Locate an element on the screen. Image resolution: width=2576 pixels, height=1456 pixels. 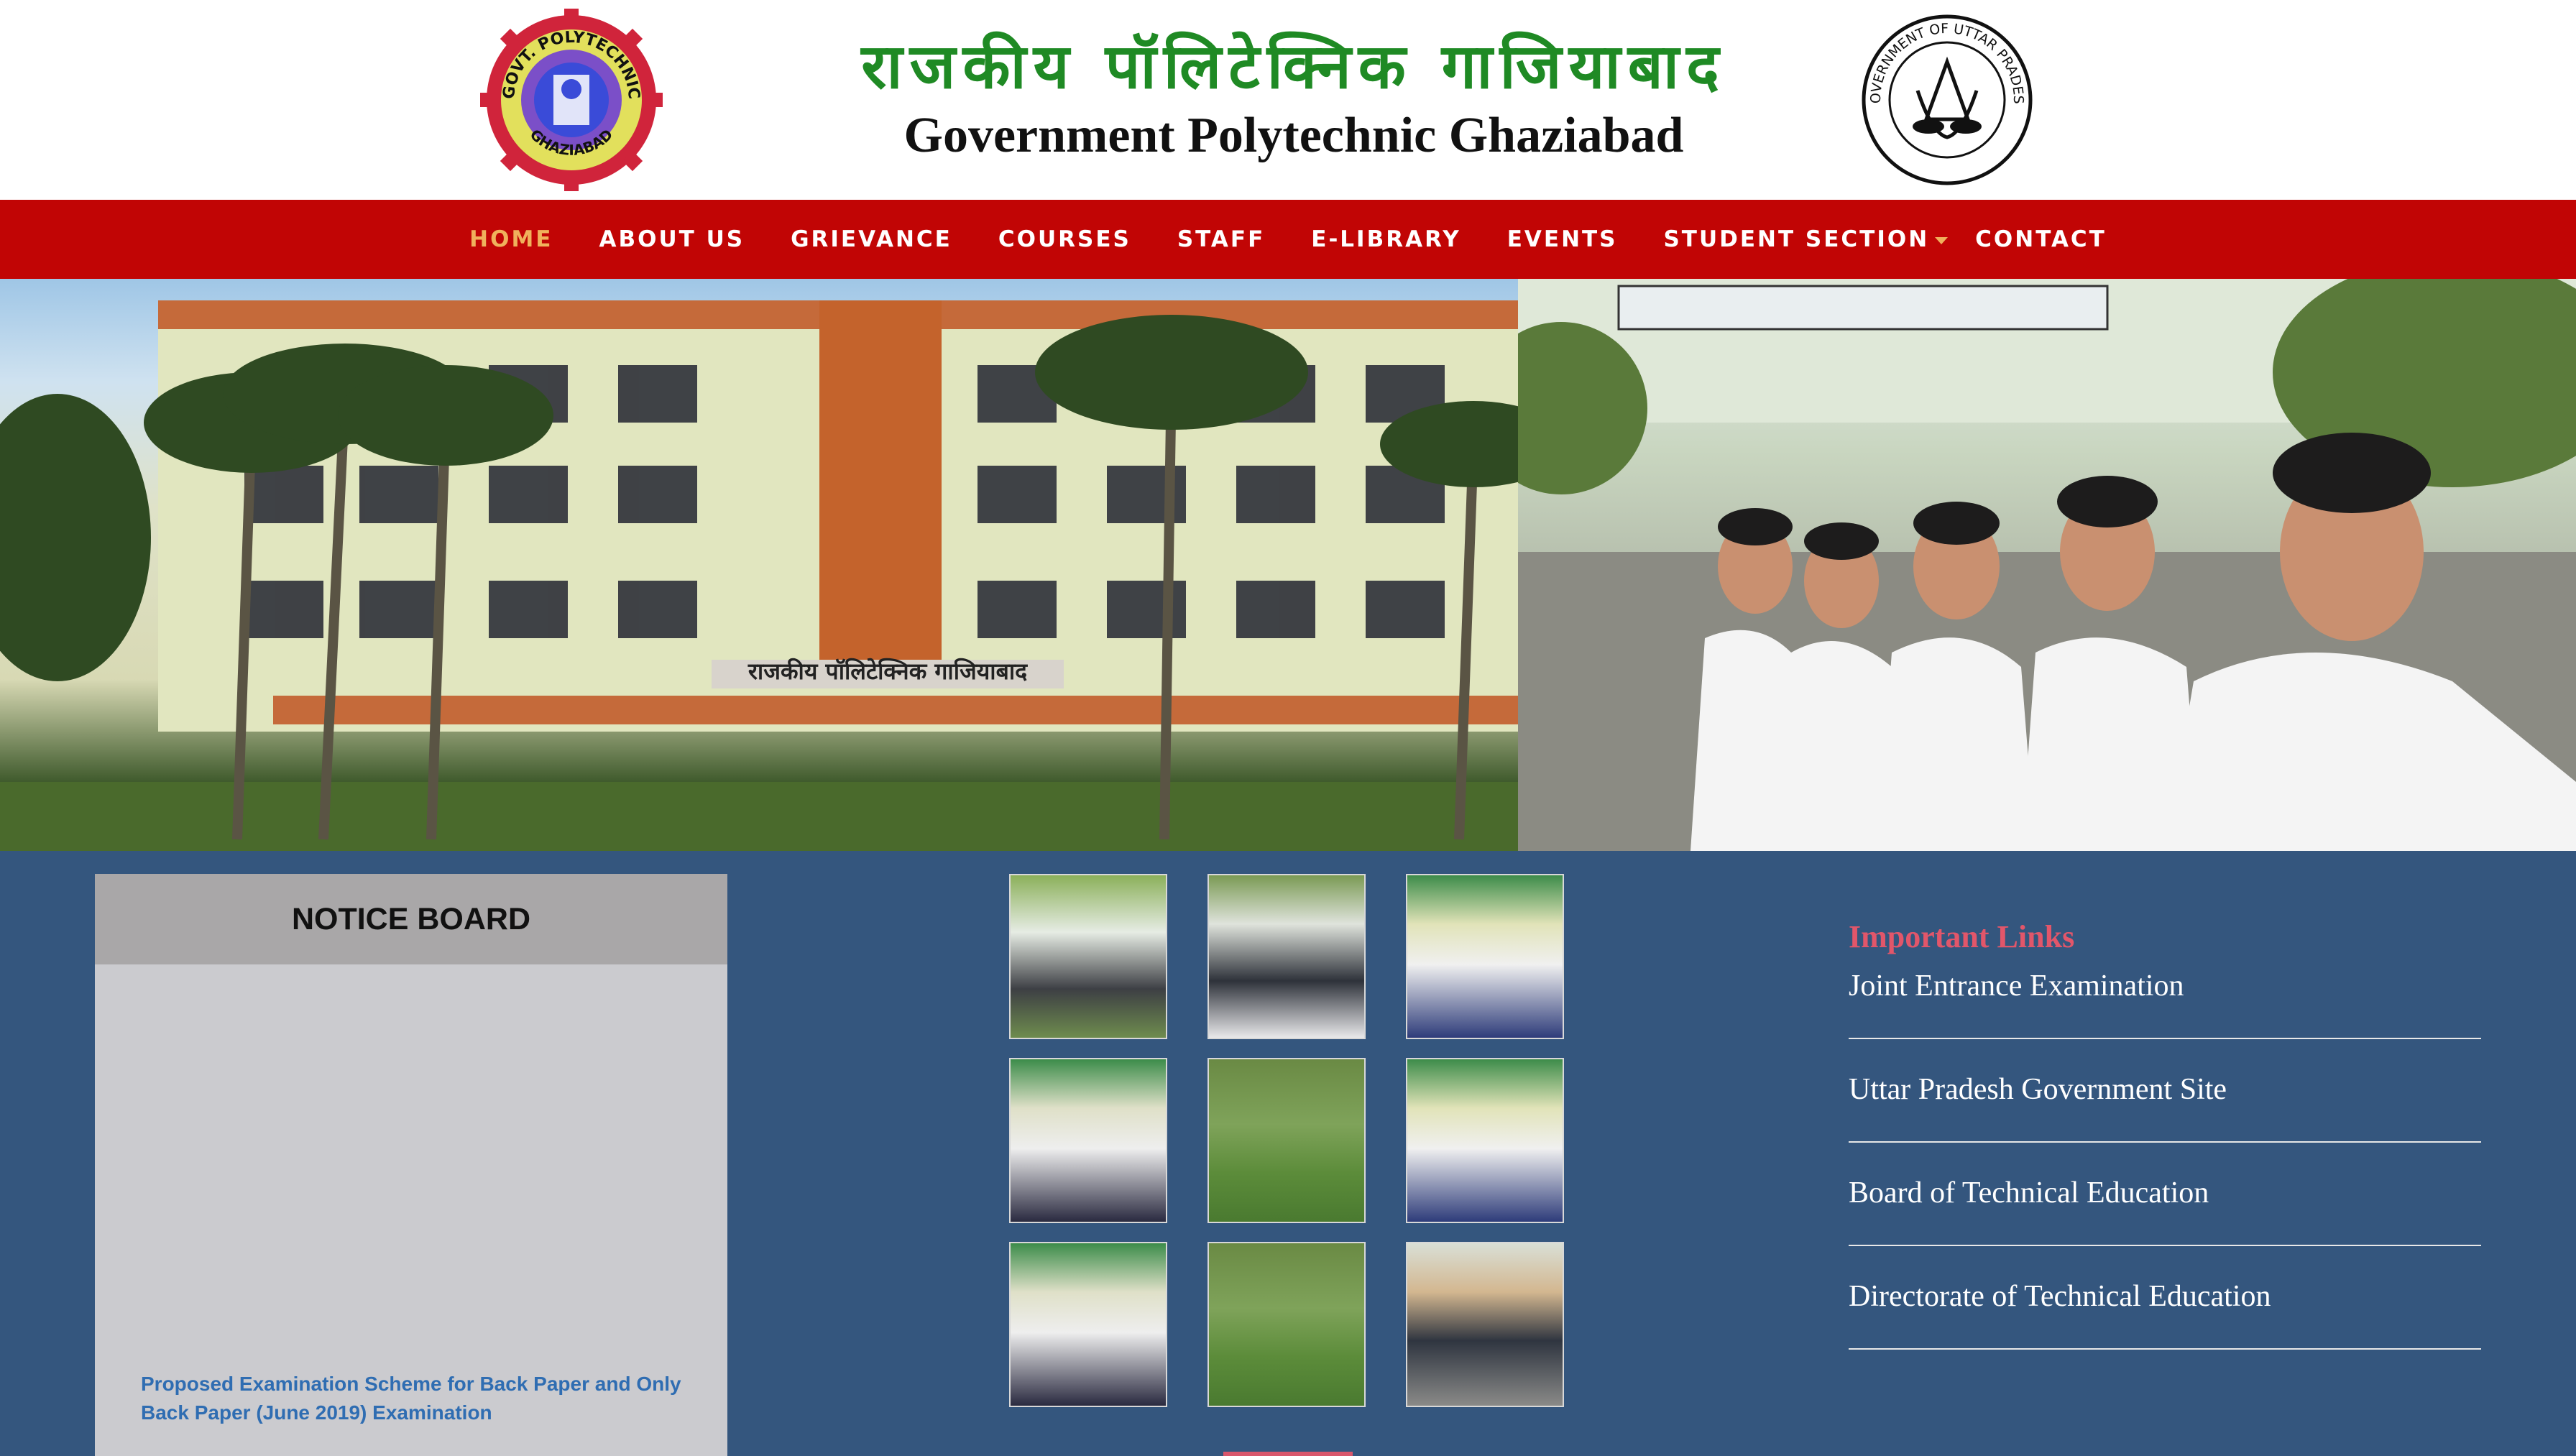
link-dte: Directorate of Technical Education is located at coordinates (2165, 1298).